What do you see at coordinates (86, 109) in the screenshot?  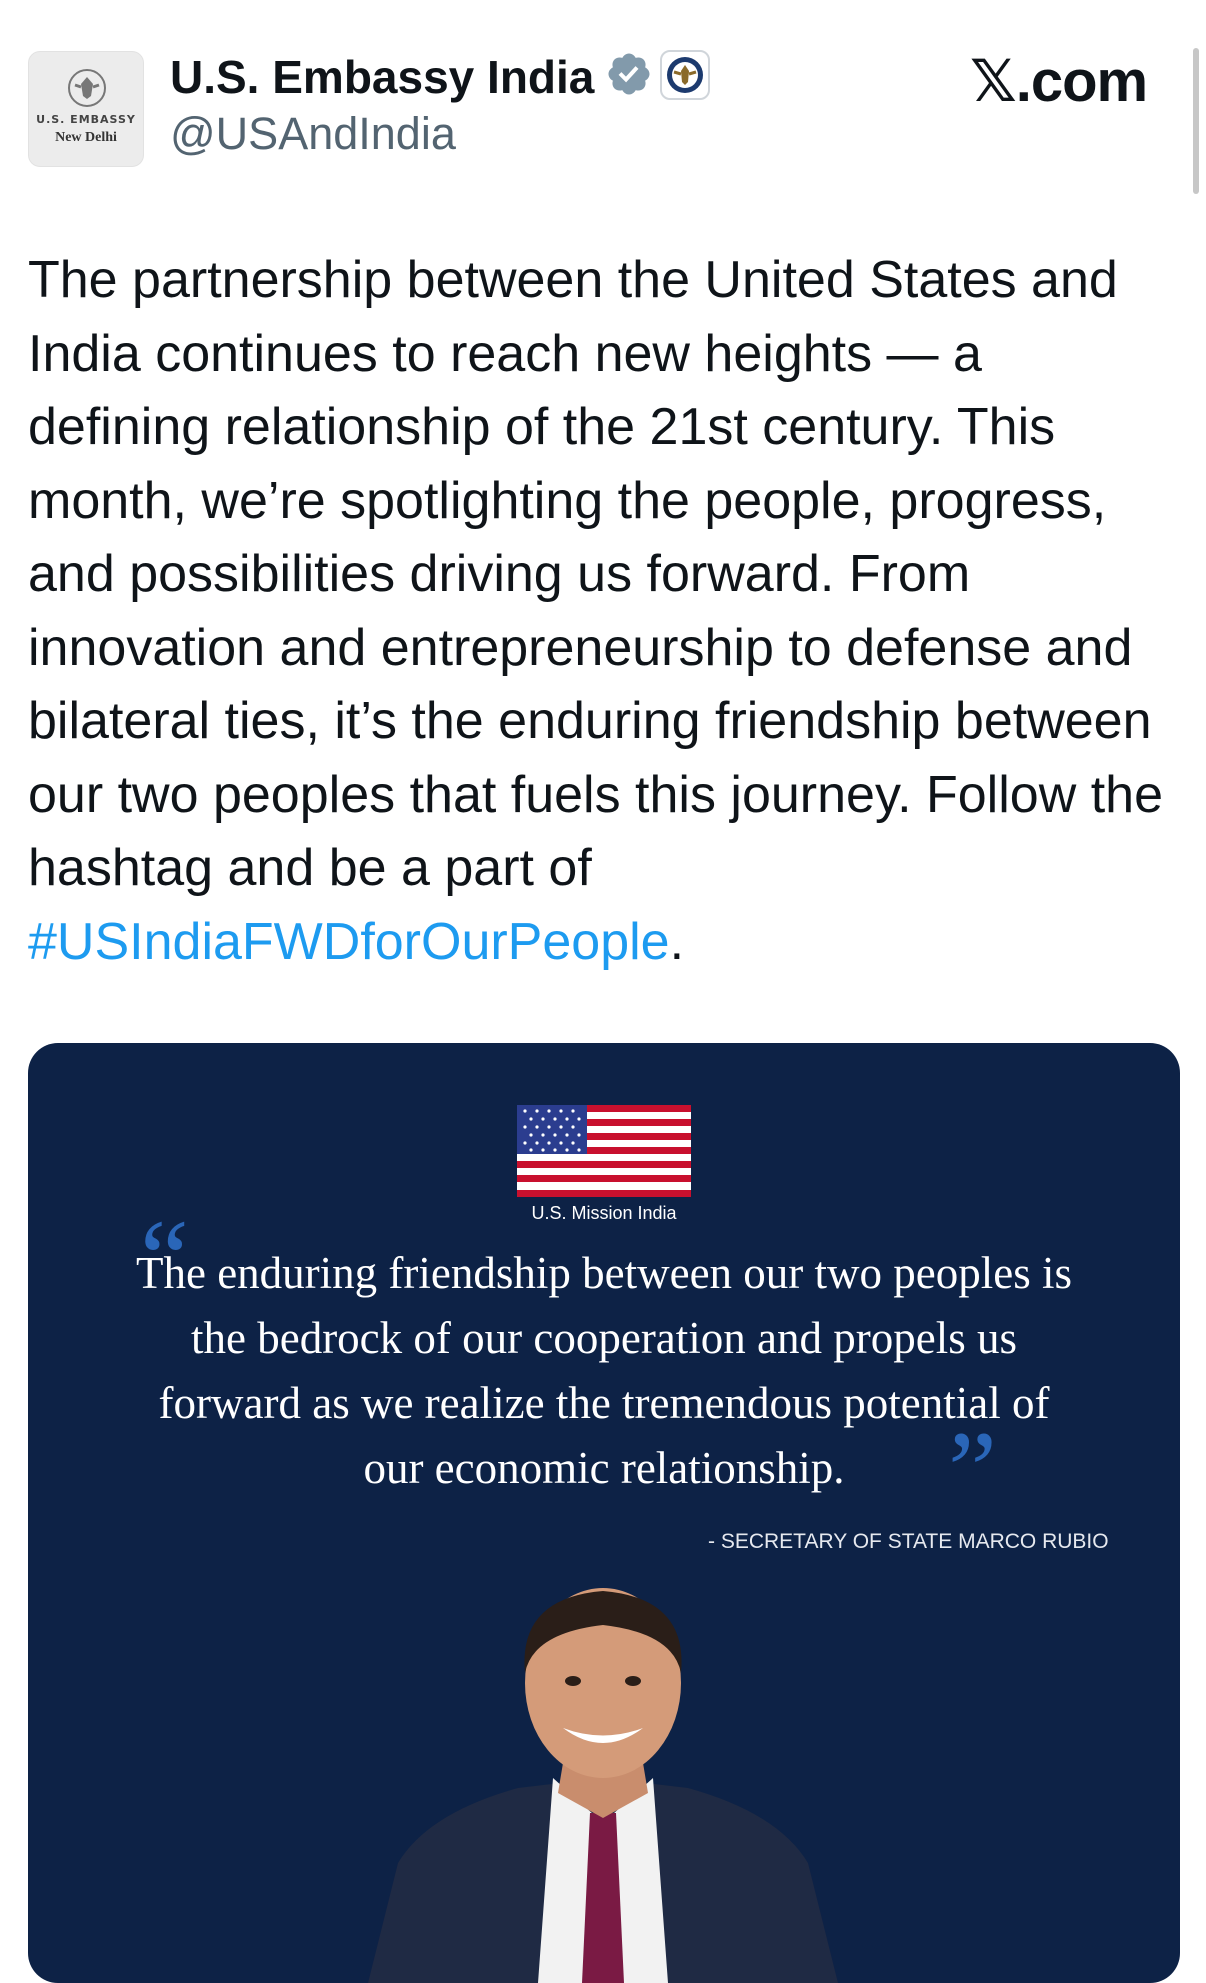 I see `account-avatar: U.S. EMBASSY New Delhi` at bounding box center [86, 109].